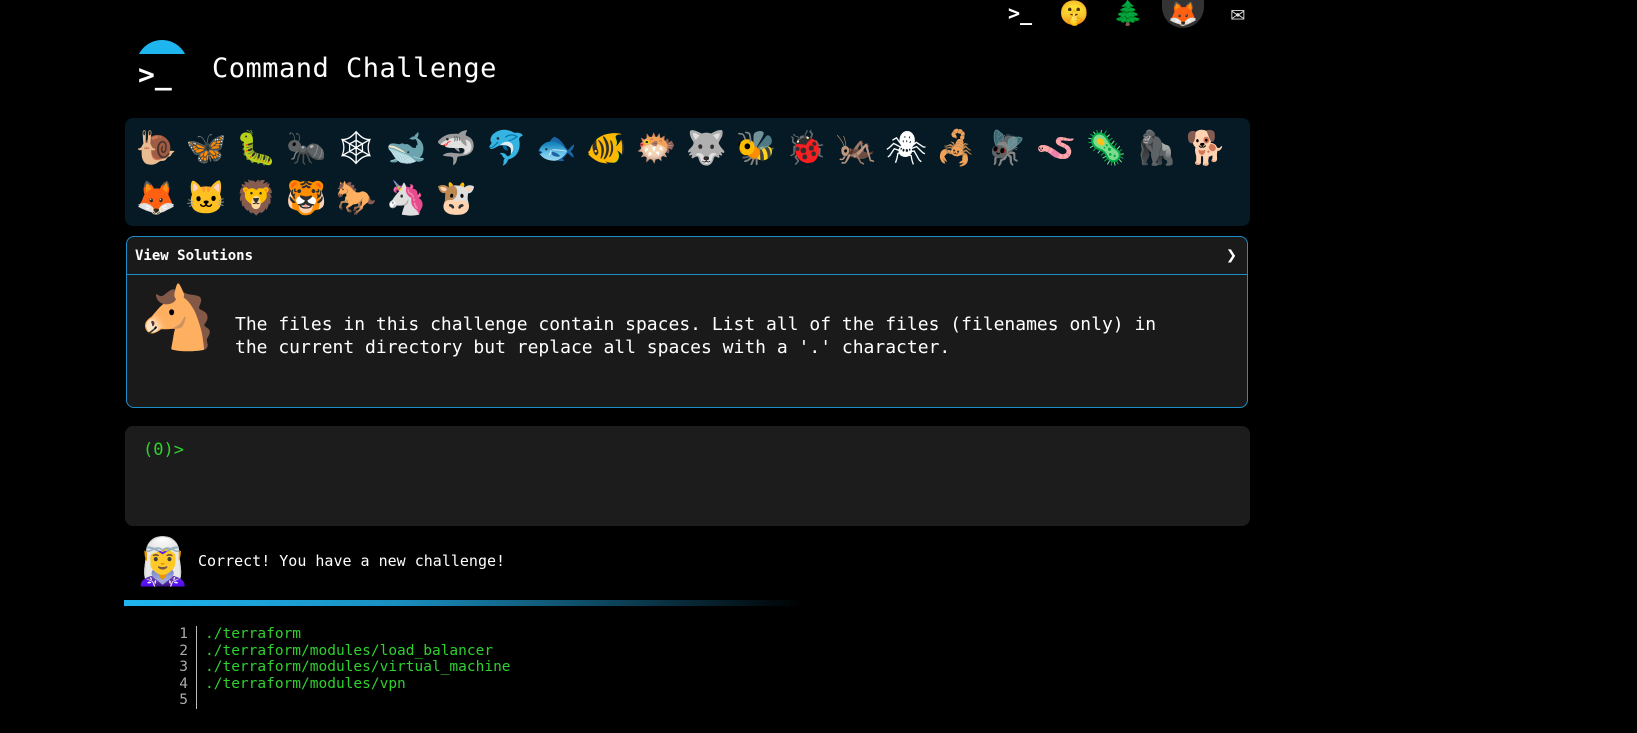 Image resolution: width=1637 pixels, height=733 pixels. I want to click on gitlab-icon: 🦊, so click(1183, 14).